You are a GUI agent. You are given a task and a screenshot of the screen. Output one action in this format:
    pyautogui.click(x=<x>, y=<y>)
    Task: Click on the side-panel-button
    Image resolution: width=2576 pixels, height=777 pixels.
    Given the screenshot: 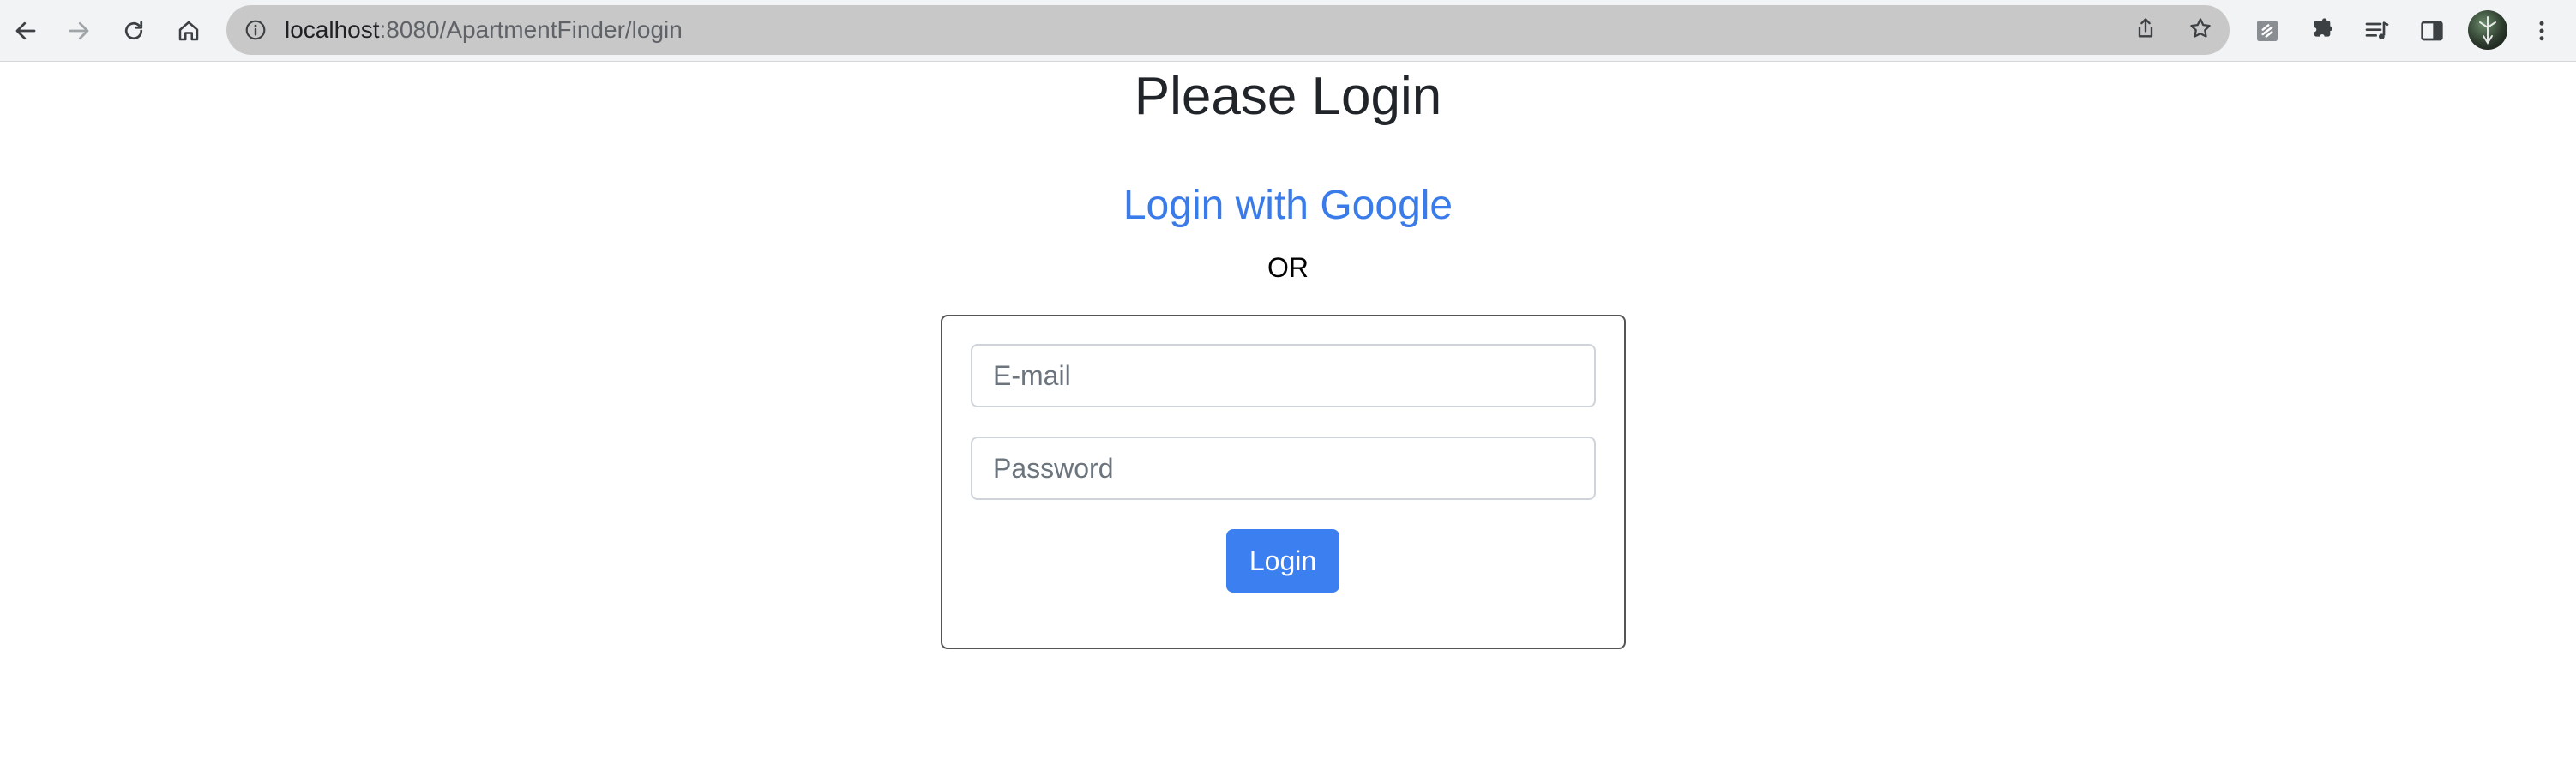 What is the action you would take?
    pyautogui.click(x=2432, y=31)
    